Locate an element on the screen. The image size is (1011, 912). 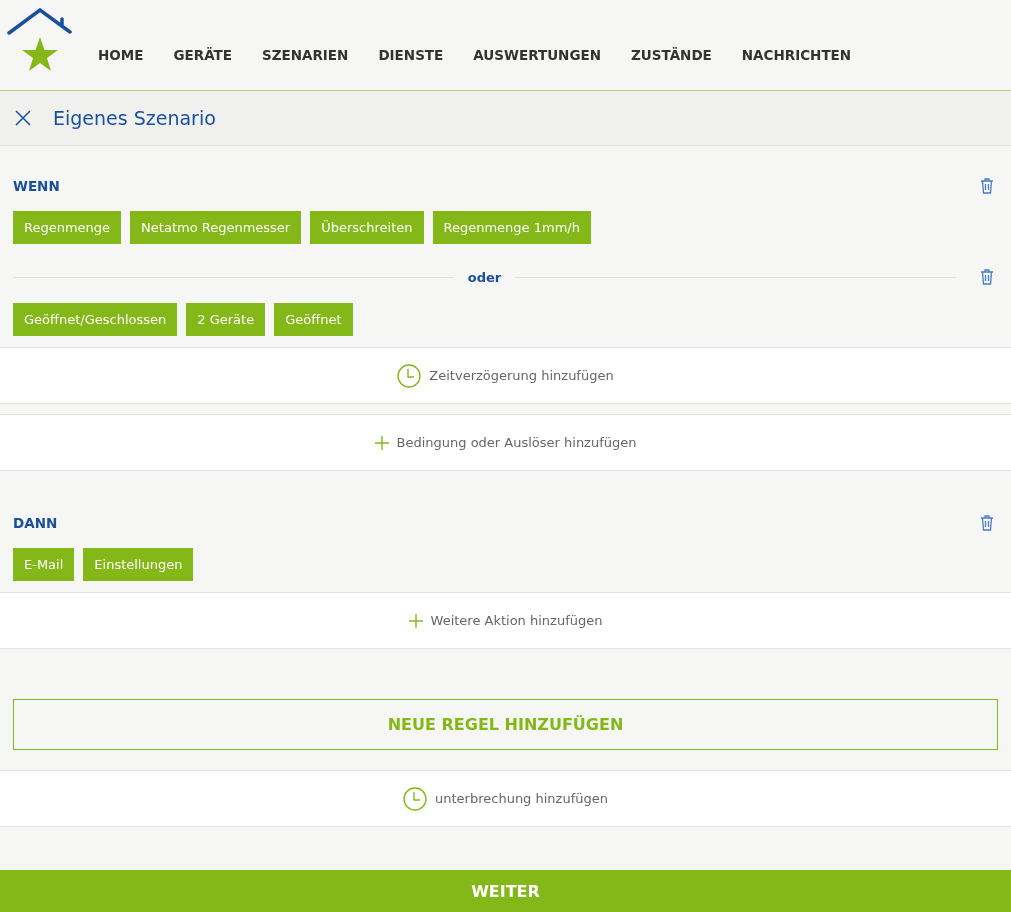
nav-link: DIENSTE is located at coordinates (411, 55).